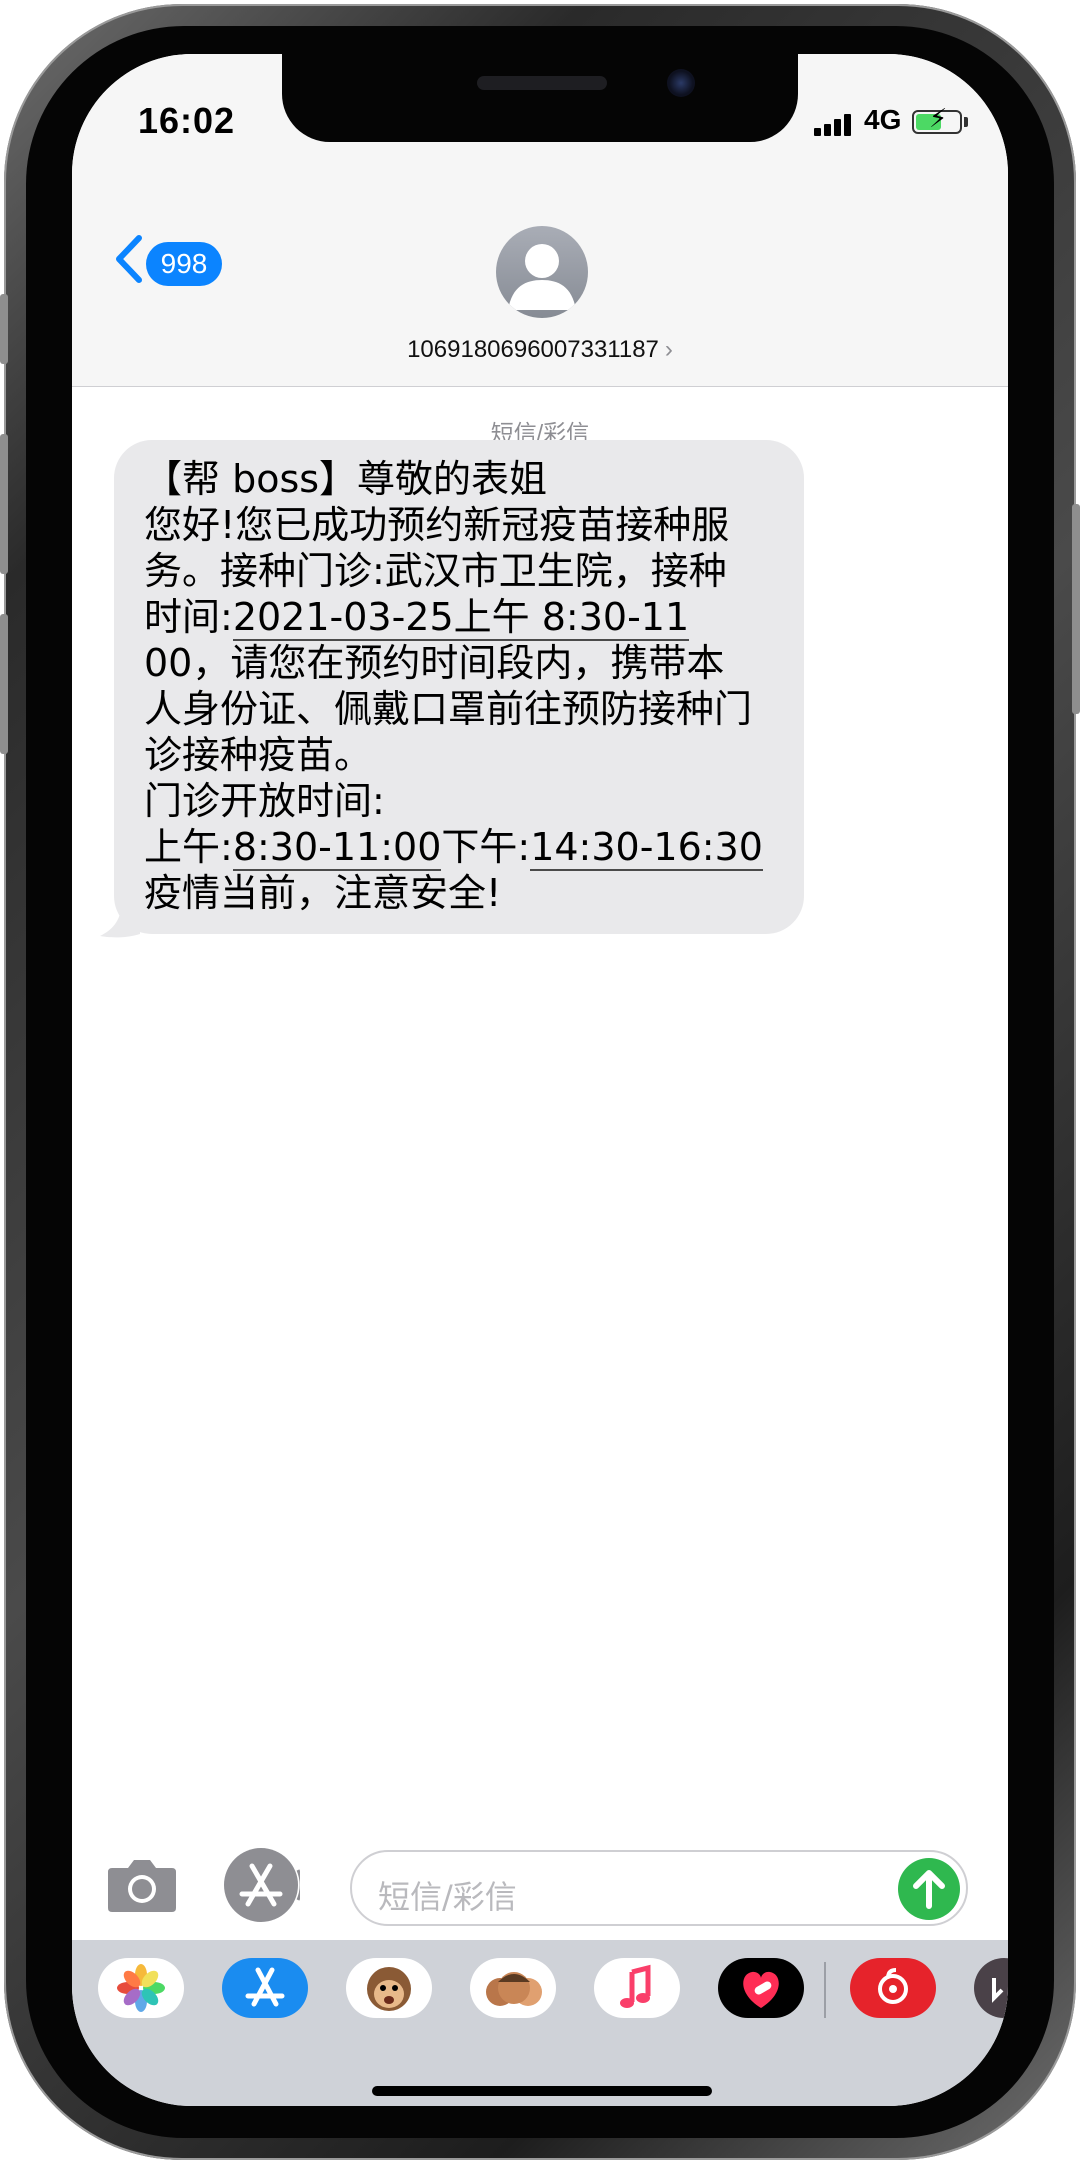 Image resolution: width=1080 pixels, height=2164 pixels. What do you see at coordinates (187, 120) in the screenshot?
I see `status-time: 16:02` at bounding box center [187, 120].